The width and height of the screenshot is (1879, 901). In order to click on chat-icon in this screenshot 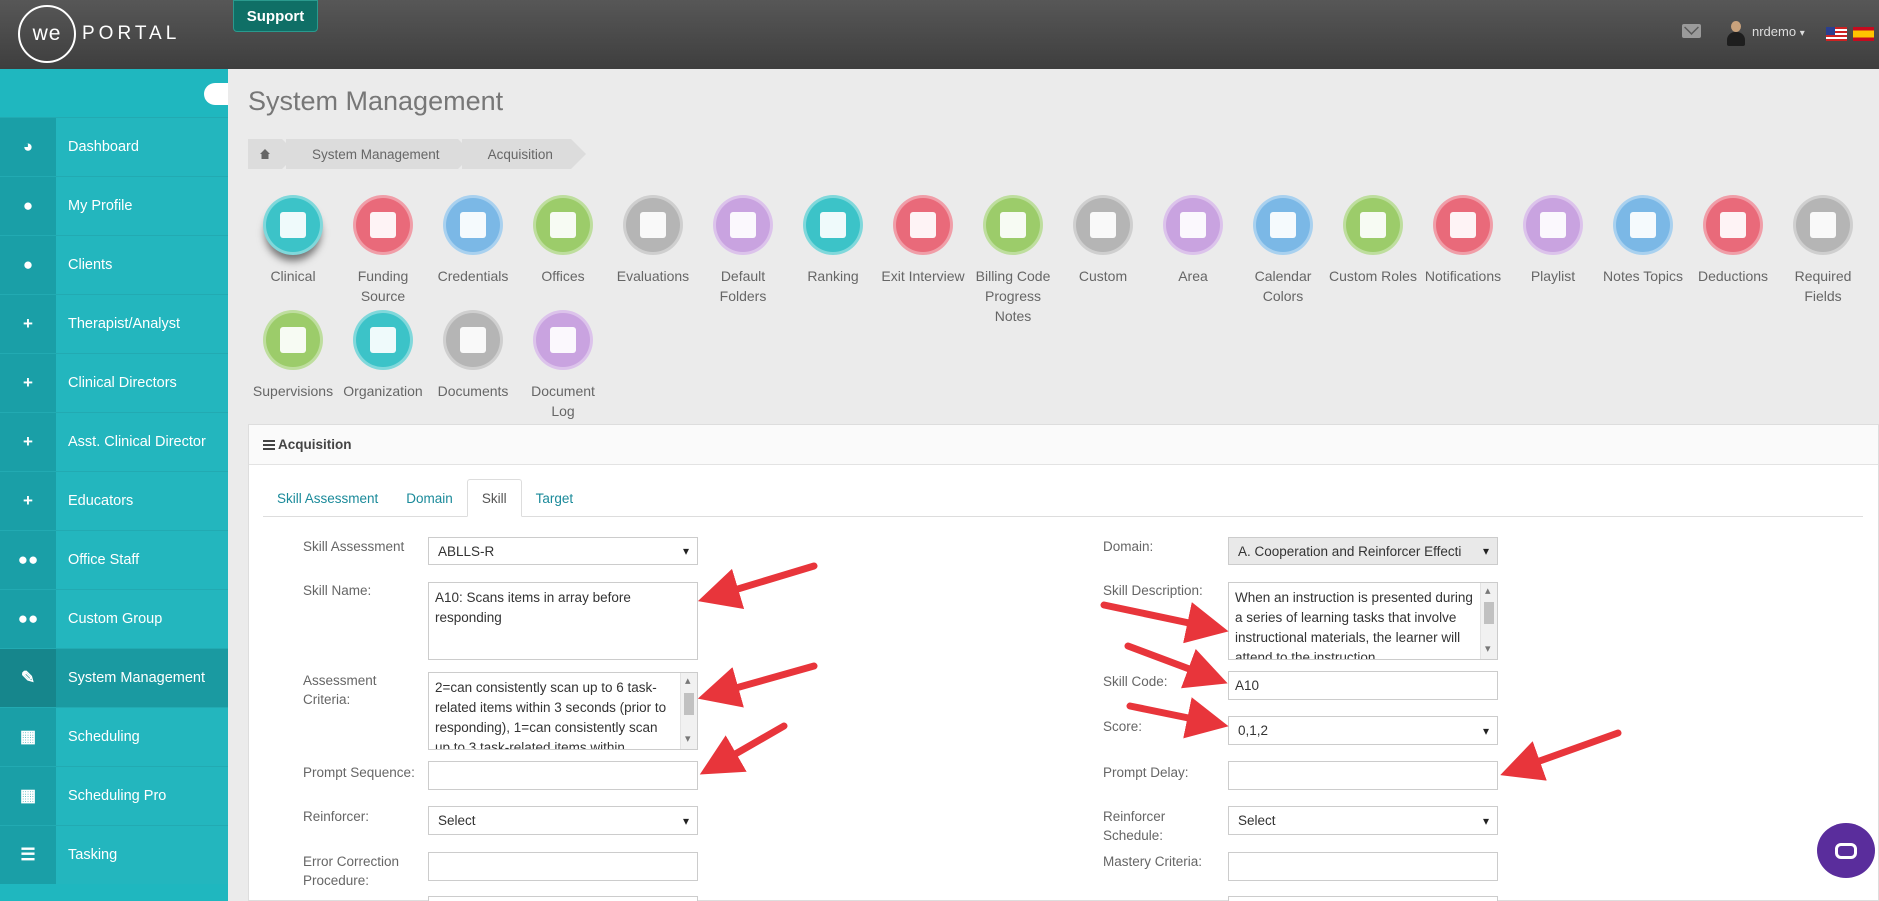, I will do `click(1846, 850)`.